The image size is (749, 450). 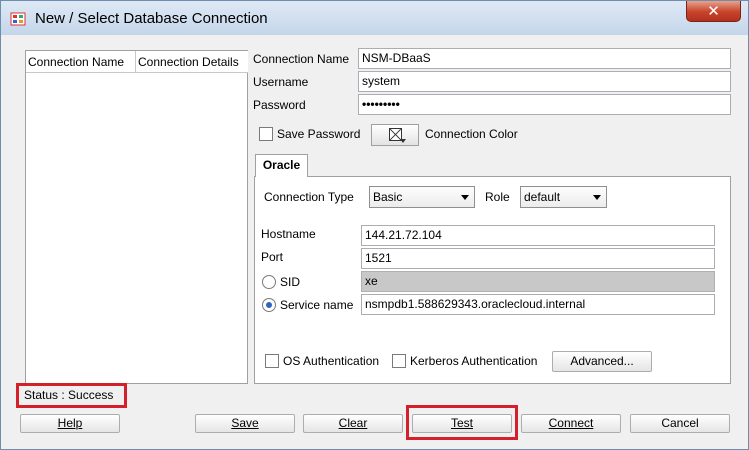 I want to click on username-input: system, so click(x=544, y=81).